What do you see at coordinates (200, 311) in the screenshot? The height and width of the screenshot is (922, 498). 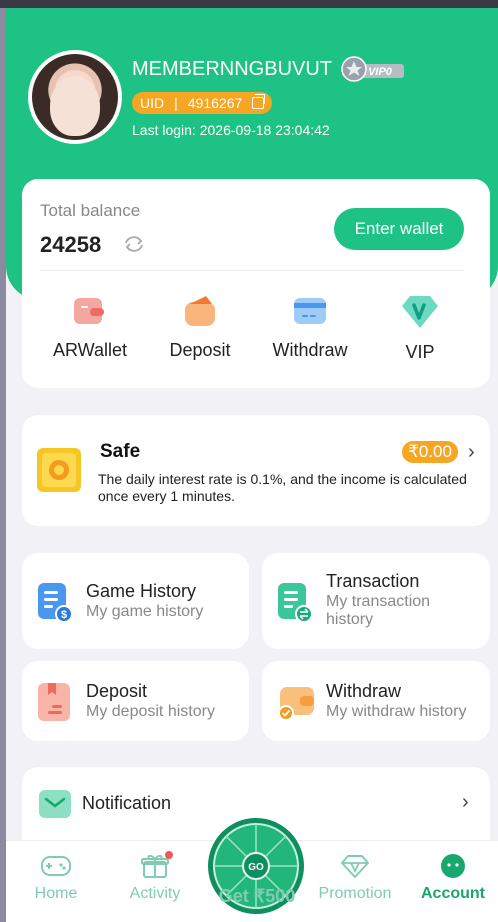 I see `deposit-icon` at bounding box center [200, 311].